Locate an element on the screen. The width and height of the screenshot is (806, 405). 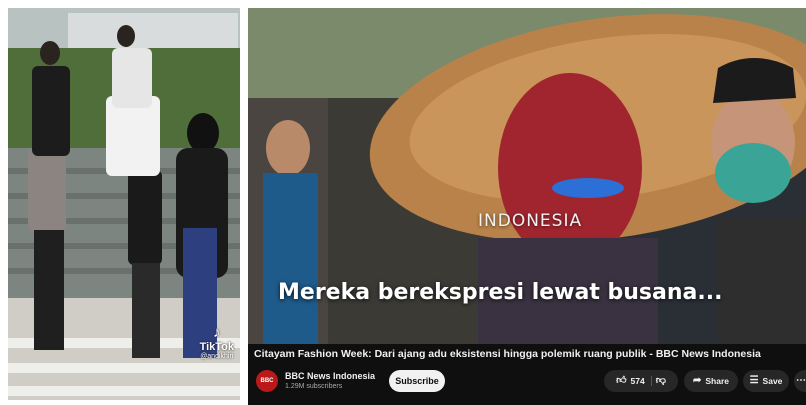
more-icon: ⋯ is located at coordinates (801, 380).